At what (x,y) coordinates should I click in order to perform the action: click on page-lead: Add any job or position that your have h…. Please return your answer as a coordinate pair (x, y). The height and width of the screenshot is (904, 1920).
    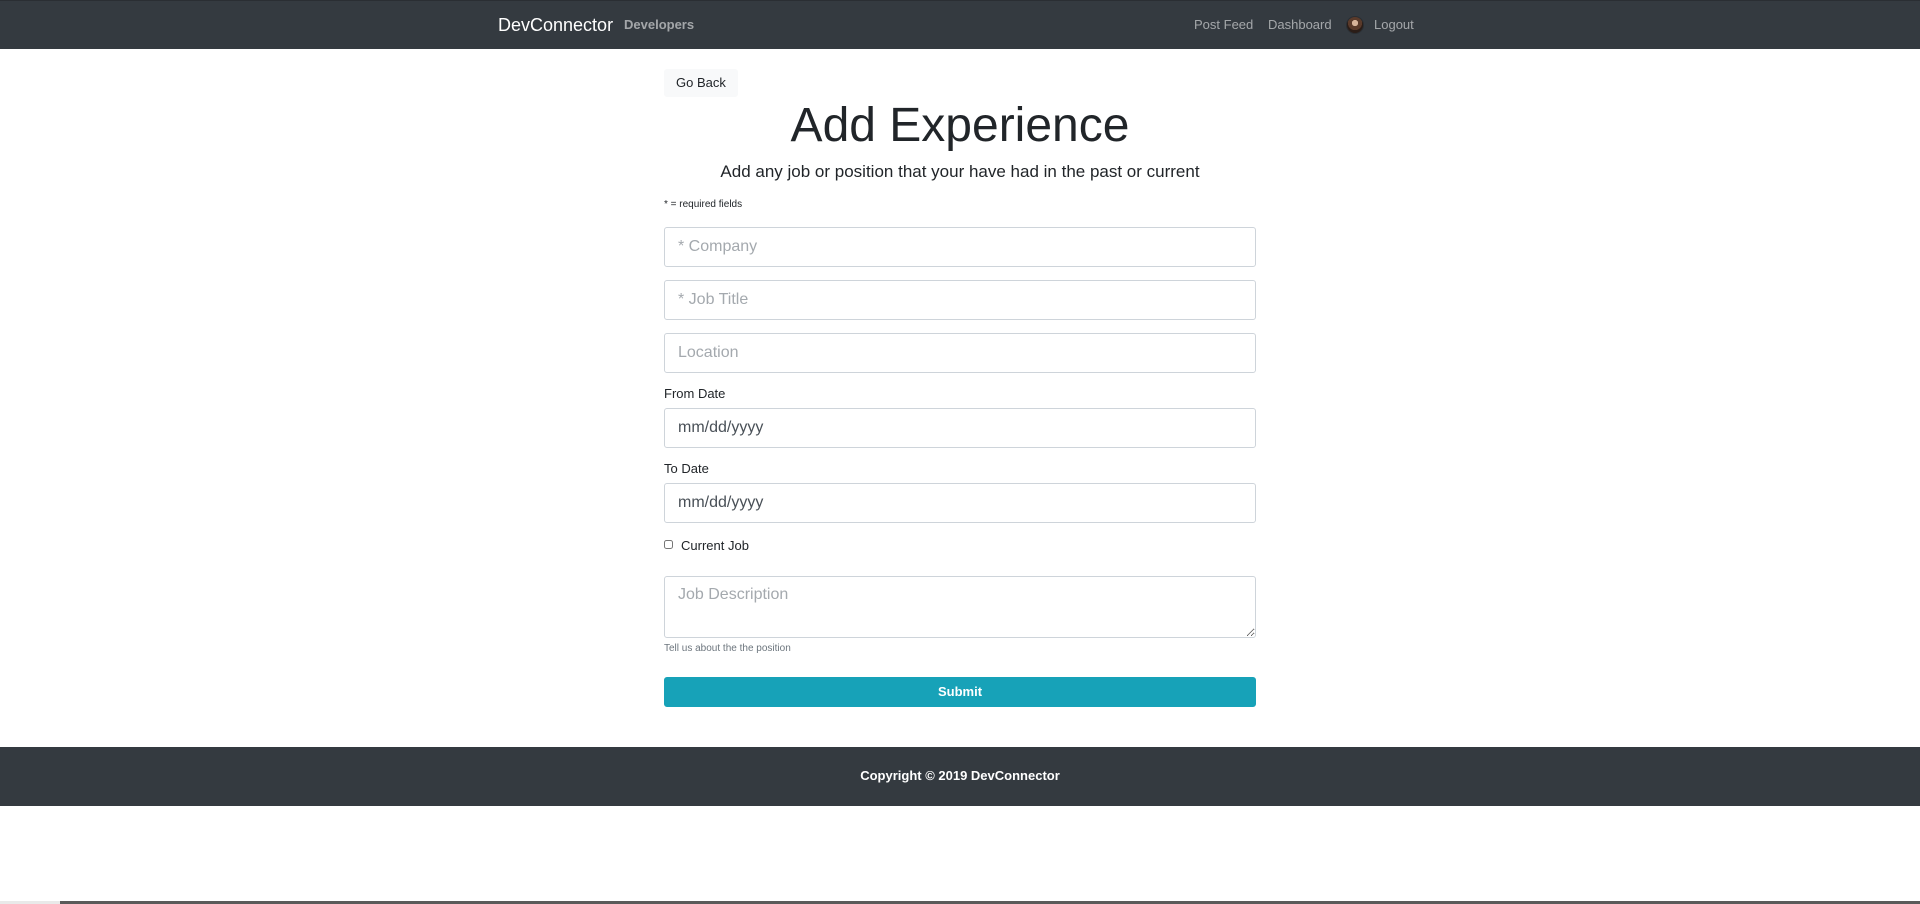
    Looking at the image, I should click on (960, 171).